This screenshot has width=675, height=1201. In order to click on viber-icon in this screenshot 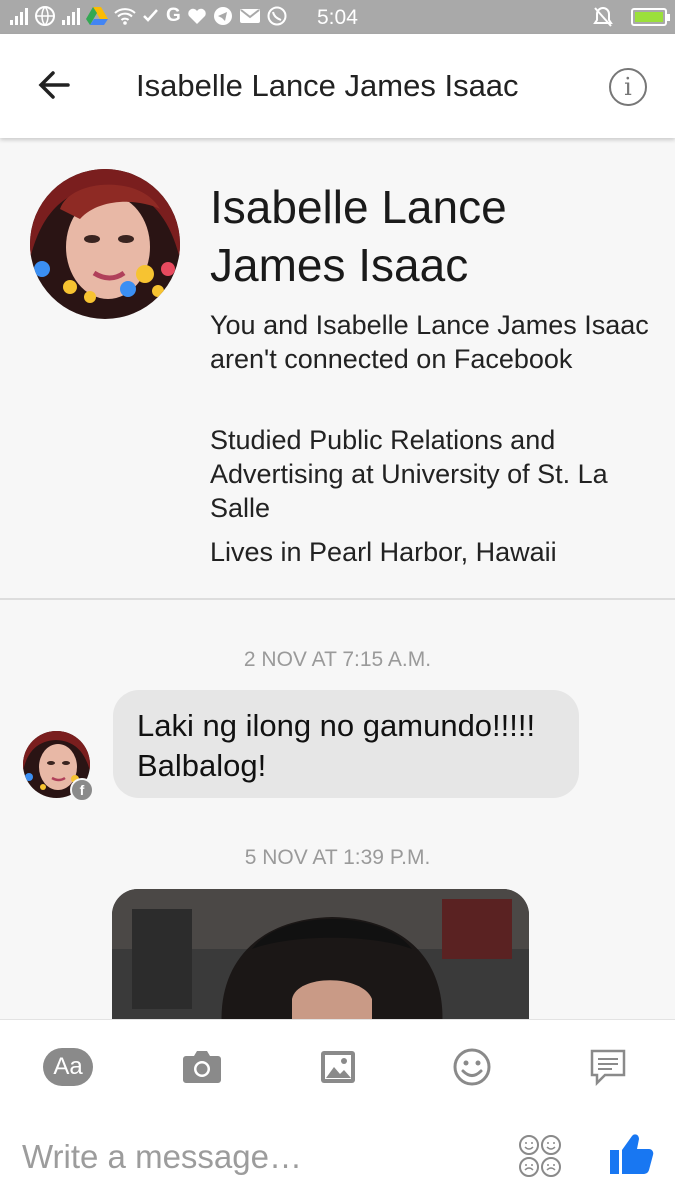, I will do `click(277, 16)`.